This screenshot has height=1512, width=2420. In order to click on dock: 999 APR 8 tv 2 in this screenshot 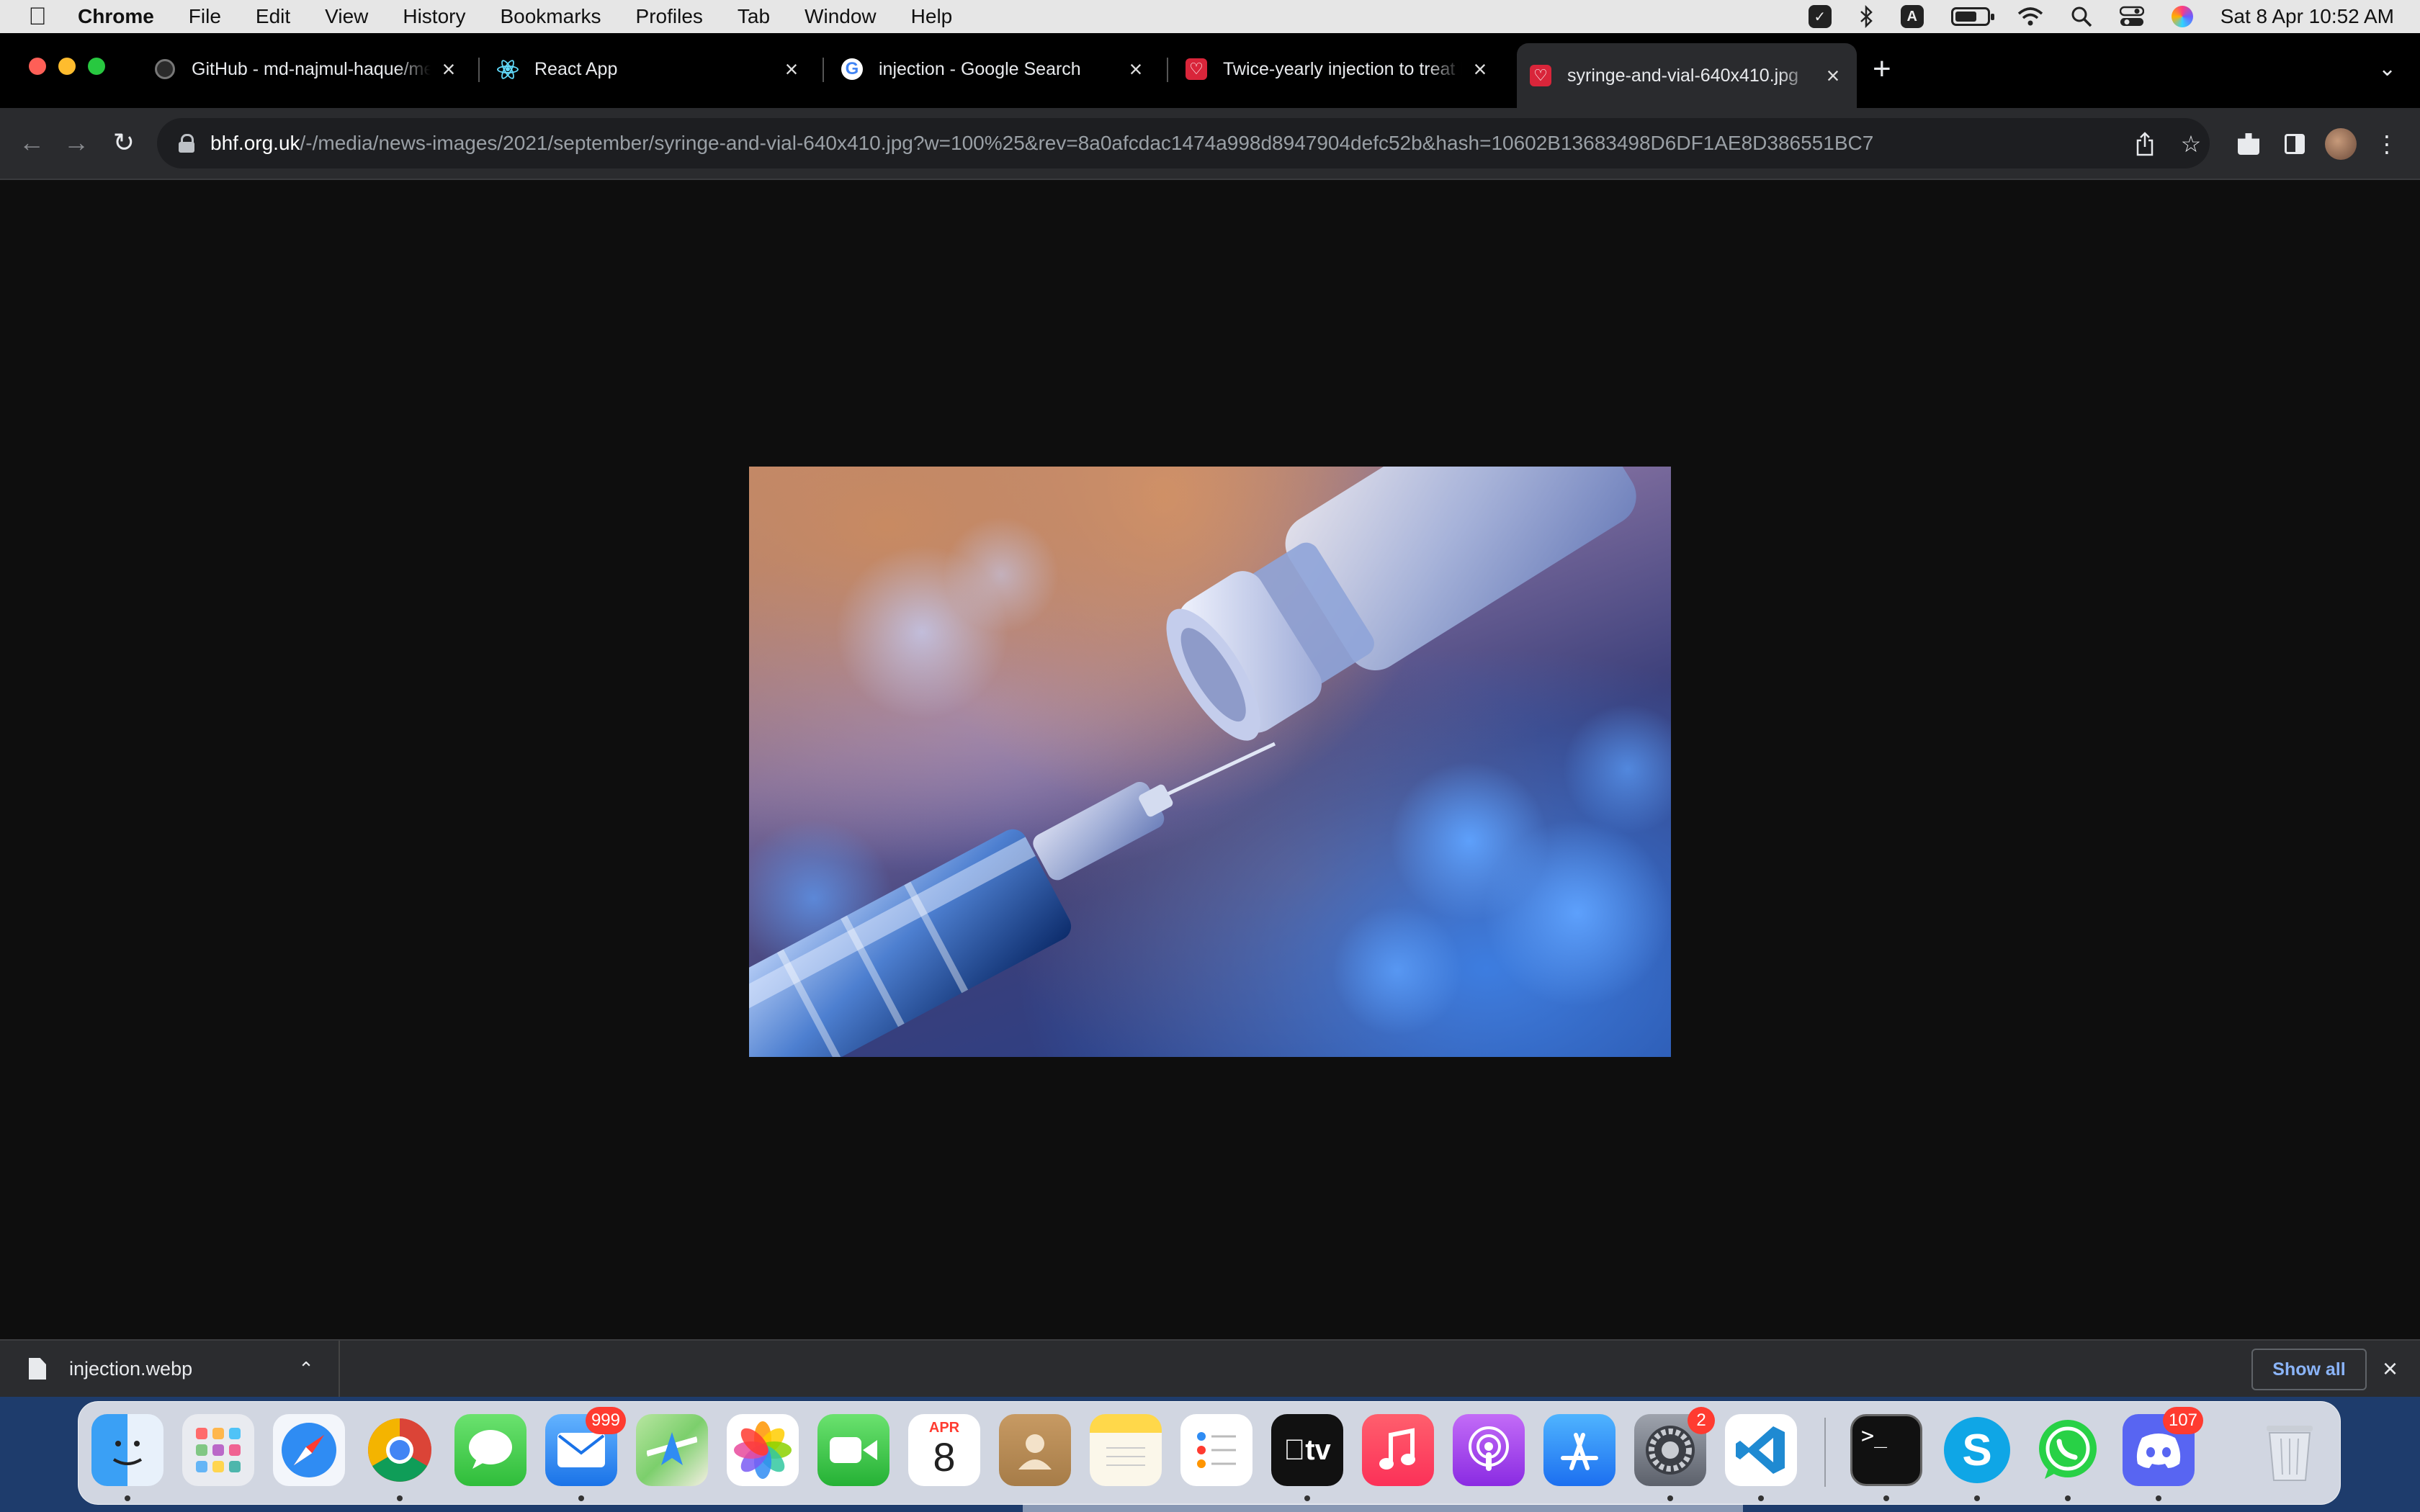, I will do `click(1209, 1453)`.